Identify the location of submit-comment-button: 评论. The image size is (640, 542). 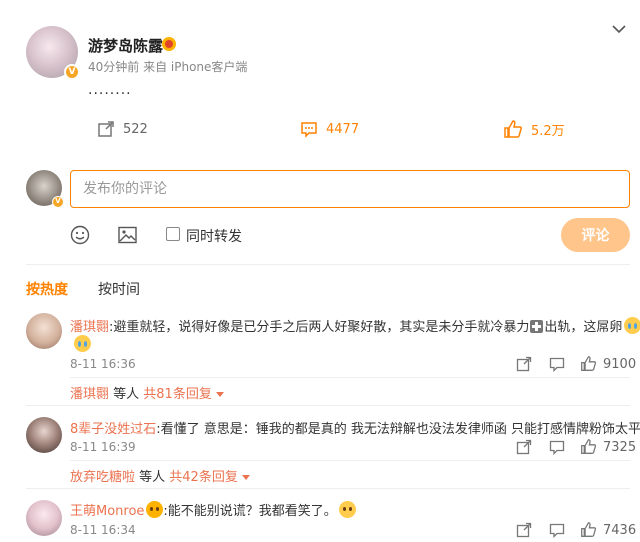
(595, 235).